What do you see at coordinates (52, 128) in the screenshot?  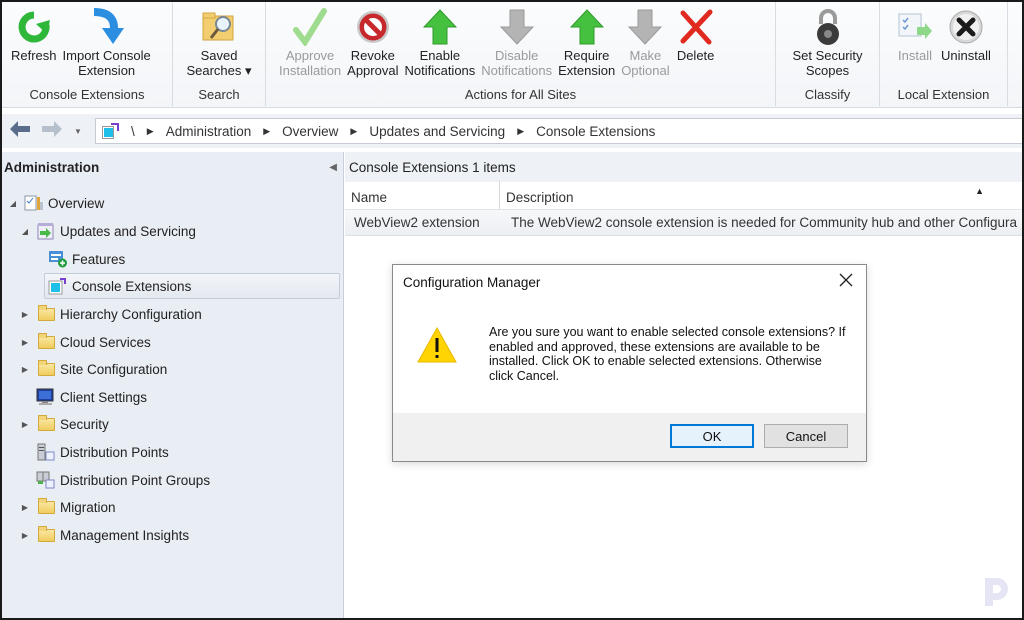 I see `forward-arrow-icon` at bounding box center [52, 128].